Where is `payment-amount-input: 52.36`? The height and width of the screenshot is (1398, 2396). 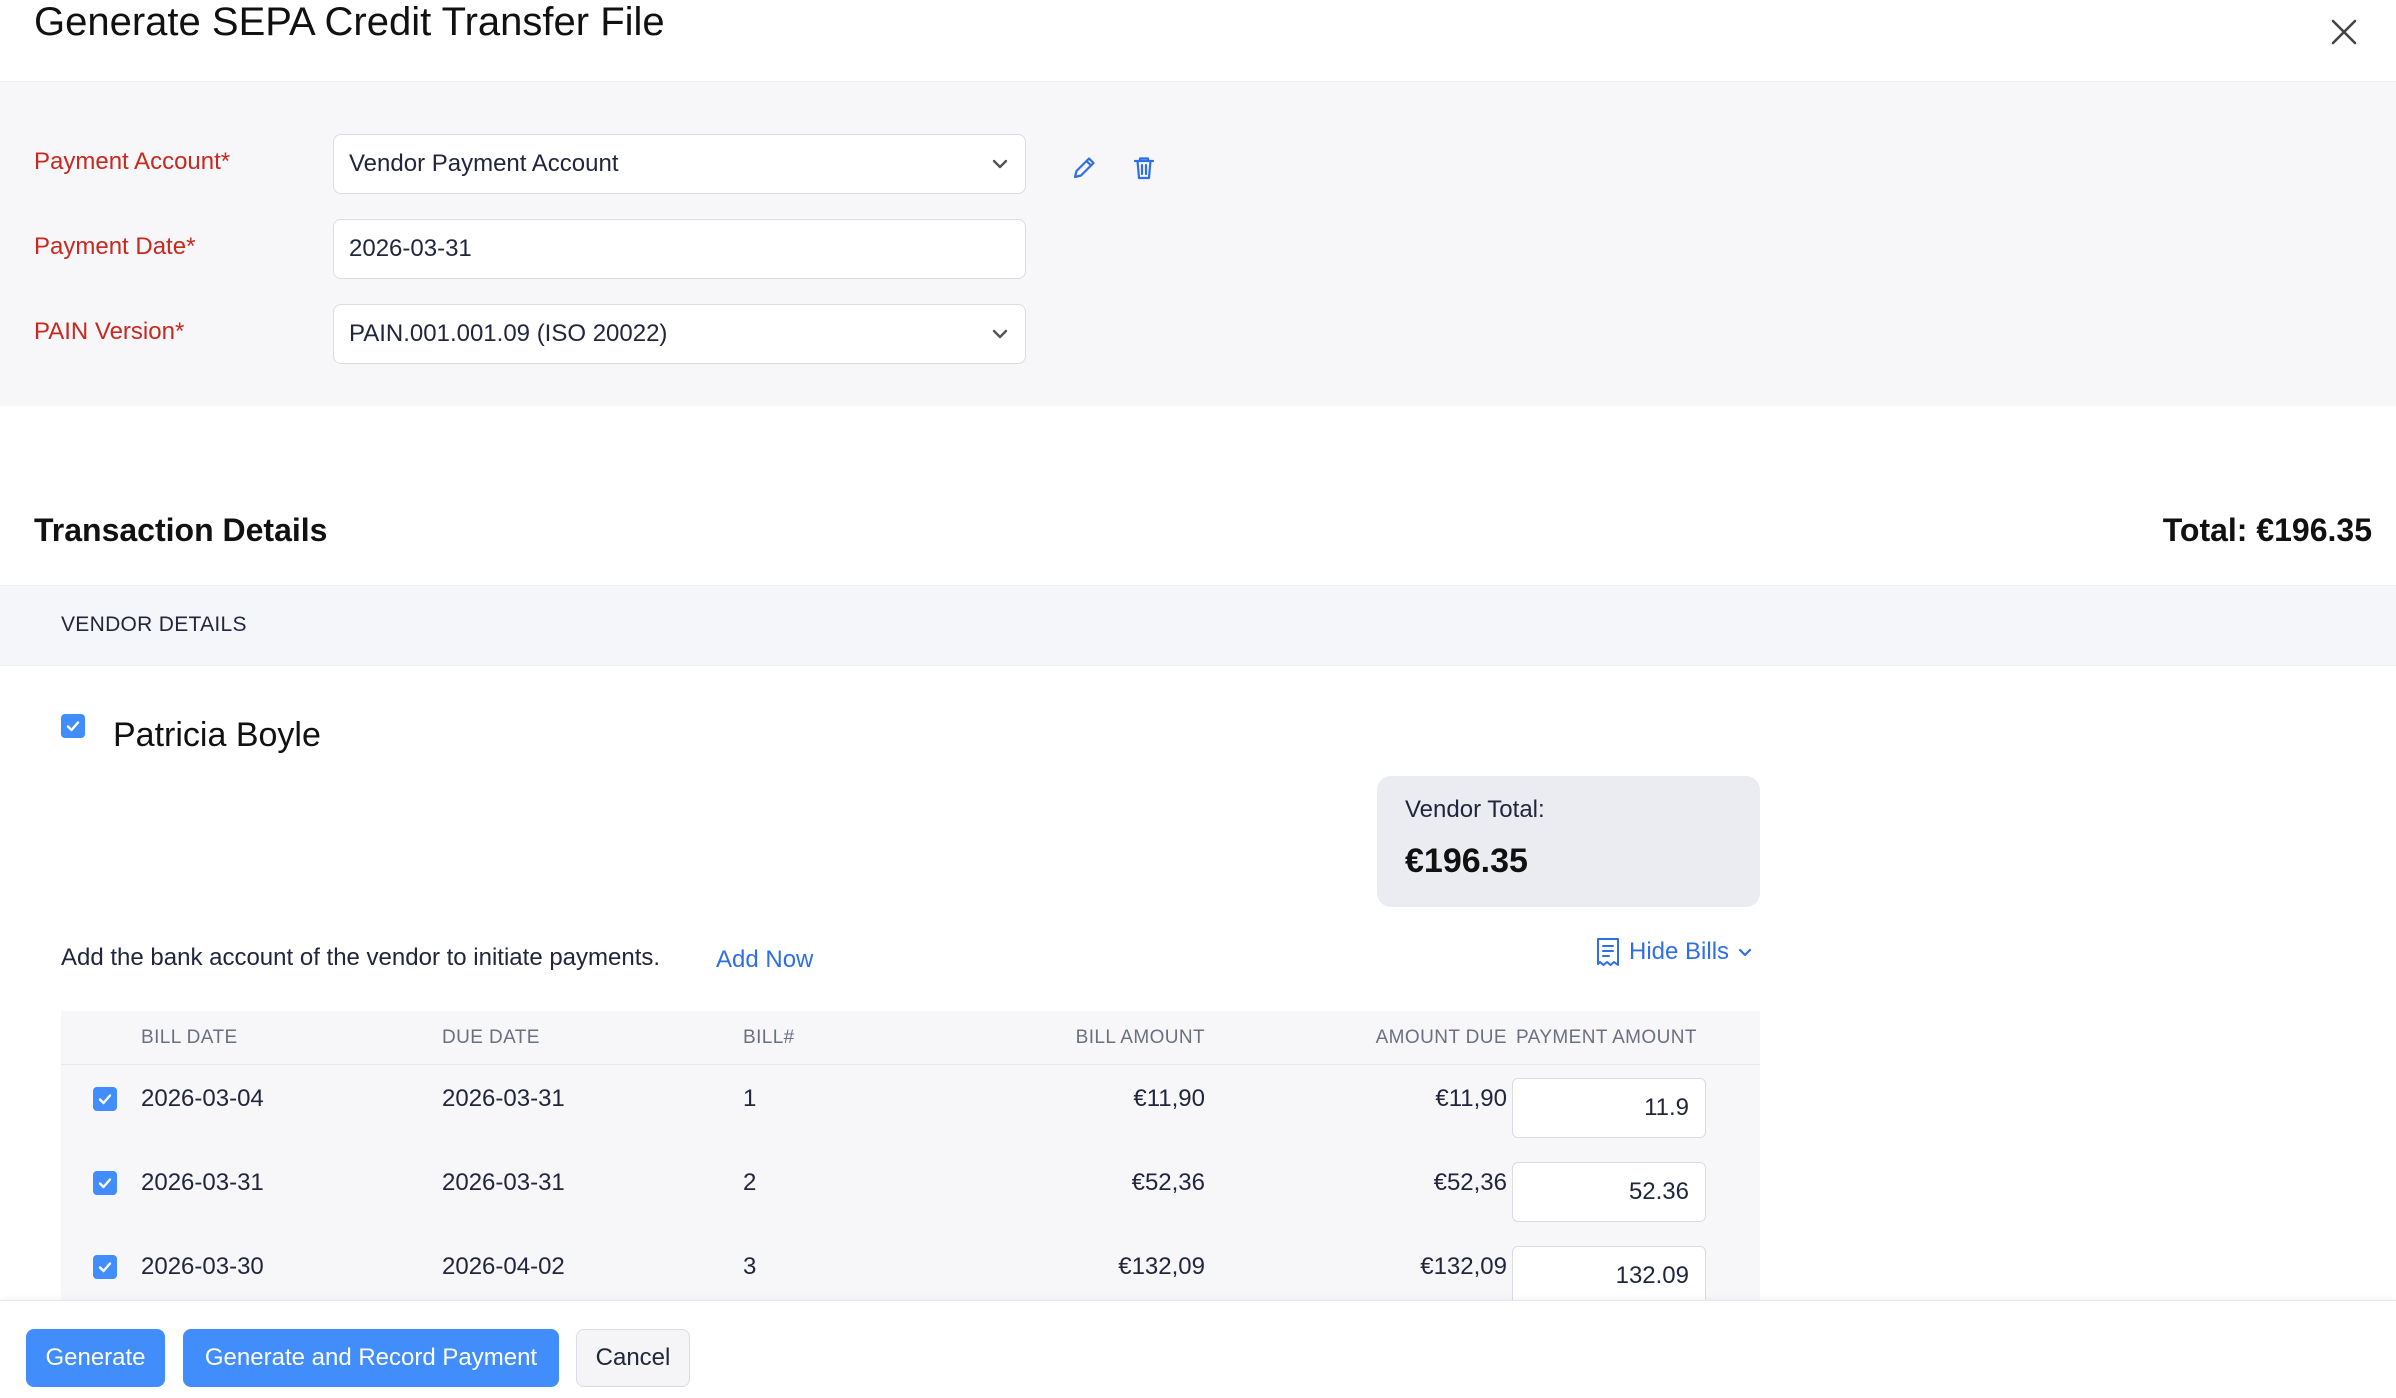 payment-amount-input: 52.36 is located at coordinates (1609, 1192).